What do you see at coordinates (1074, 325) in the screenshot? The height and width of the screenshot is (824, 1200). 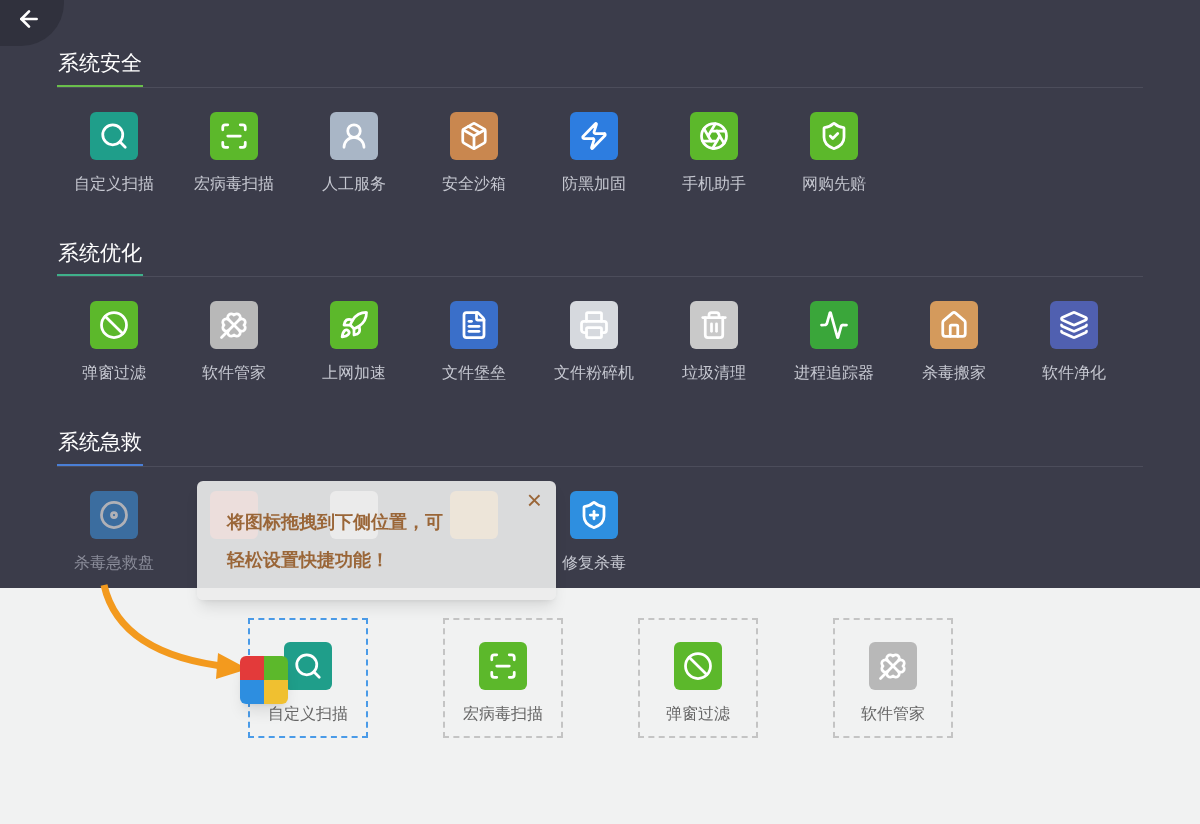 I see `layers-icon` at bounding box center [1074, 325].